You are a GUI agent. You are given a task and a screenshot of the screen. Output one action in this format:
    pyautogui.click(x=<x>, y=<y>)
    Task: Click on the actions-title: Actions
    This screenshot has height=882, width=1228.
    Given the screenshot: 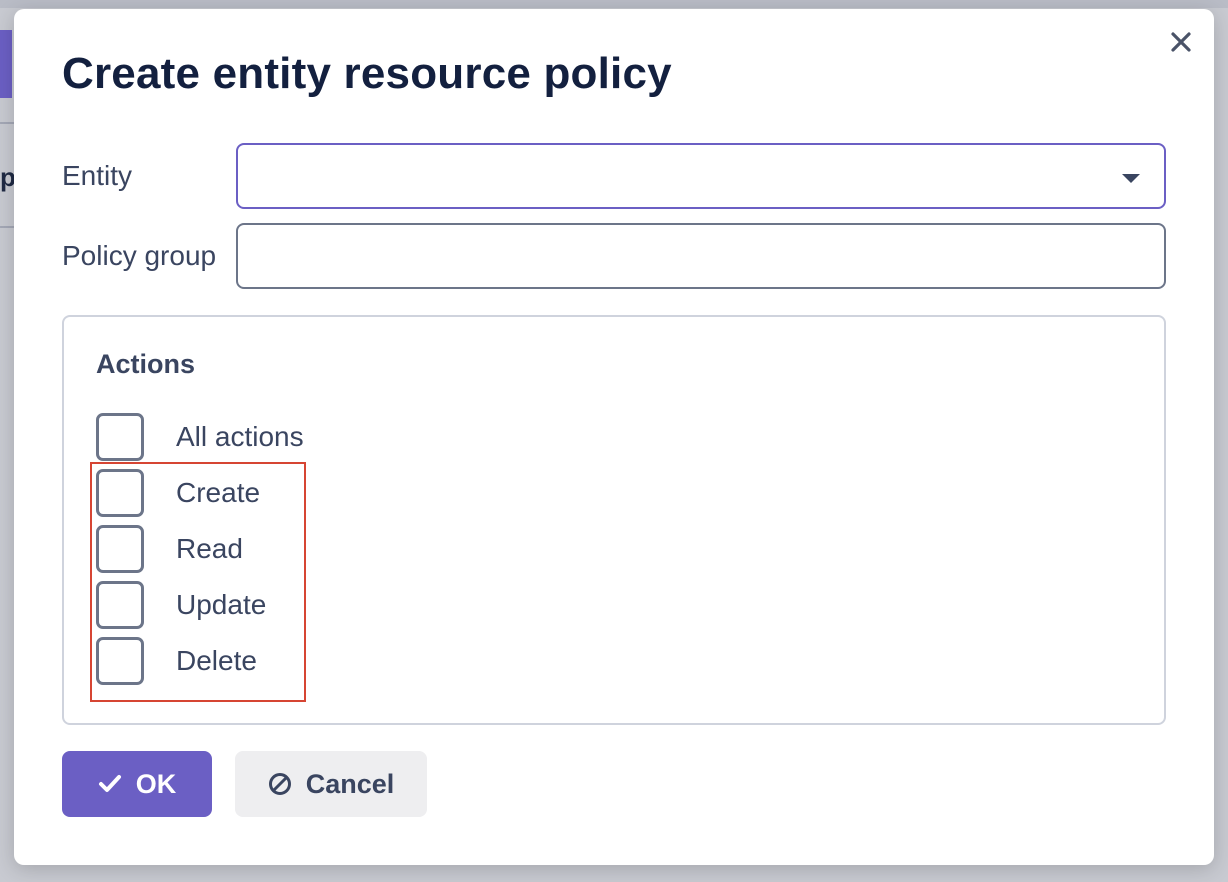 What is the action you would take?
    pyautogui.click(x=146, y=364)
    